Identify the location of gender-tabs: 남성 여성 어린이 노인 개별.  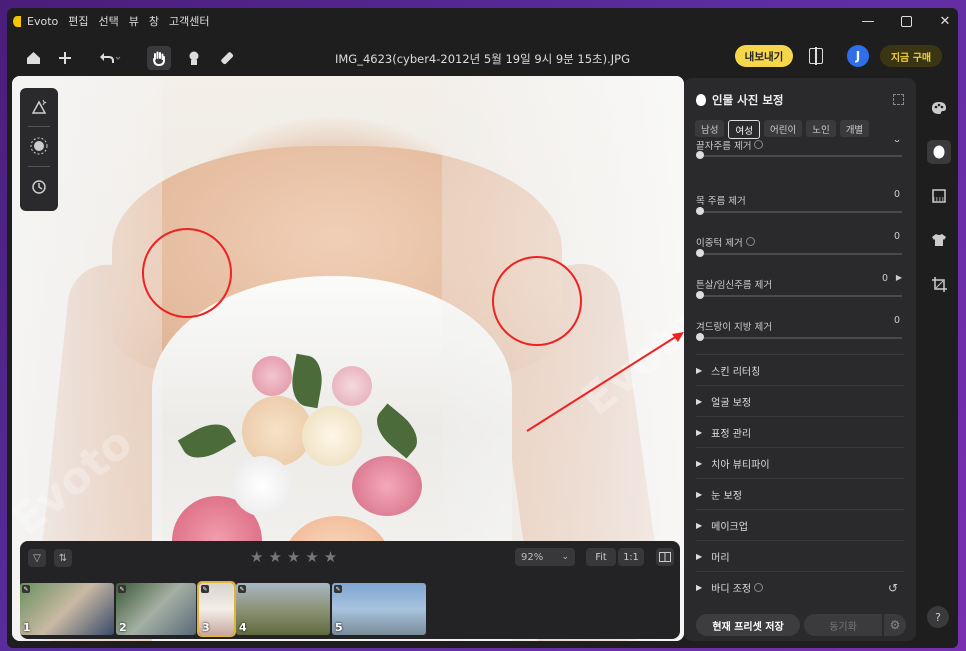
(782, 129).